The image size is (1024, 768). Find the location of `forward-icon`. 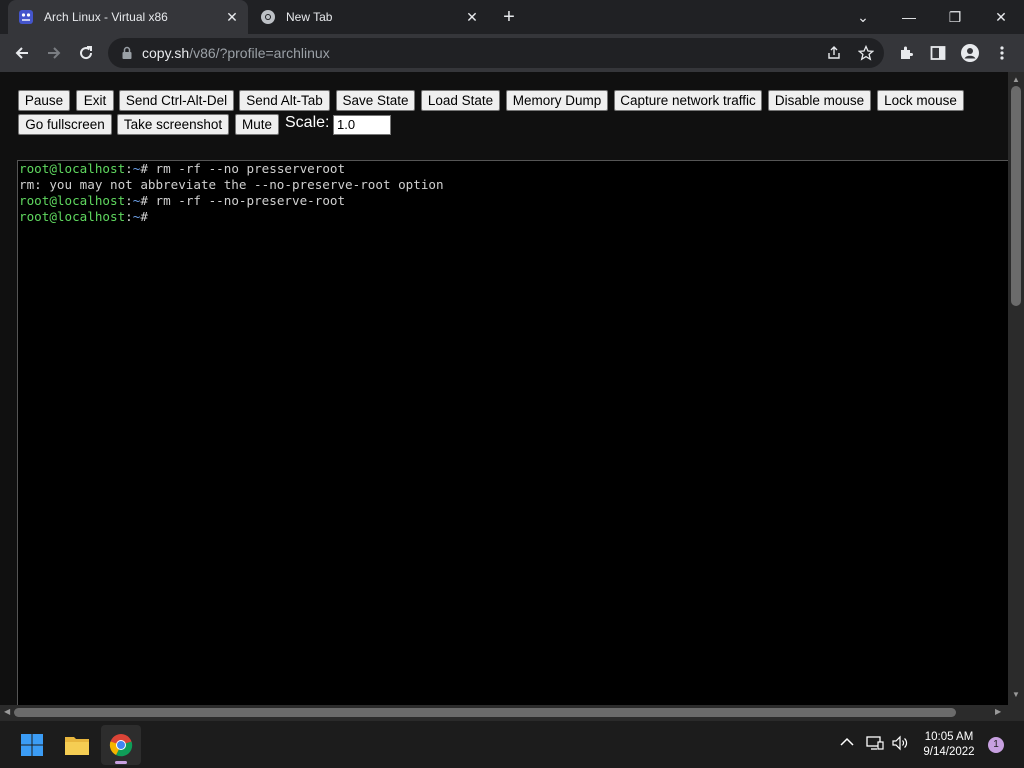

forward-icon is located at coordinates (54, 53).